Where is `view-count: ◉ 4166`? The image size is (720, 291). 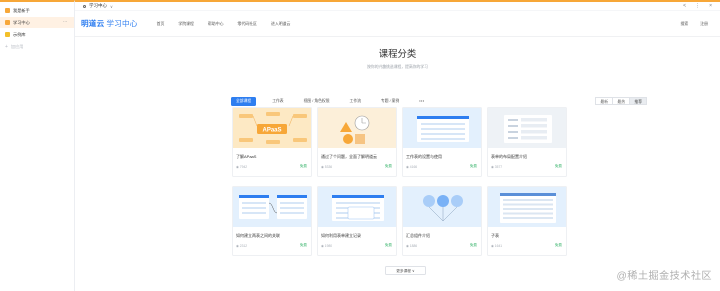 view-count: ◉ 4166 is located at coordinates (411, 167).